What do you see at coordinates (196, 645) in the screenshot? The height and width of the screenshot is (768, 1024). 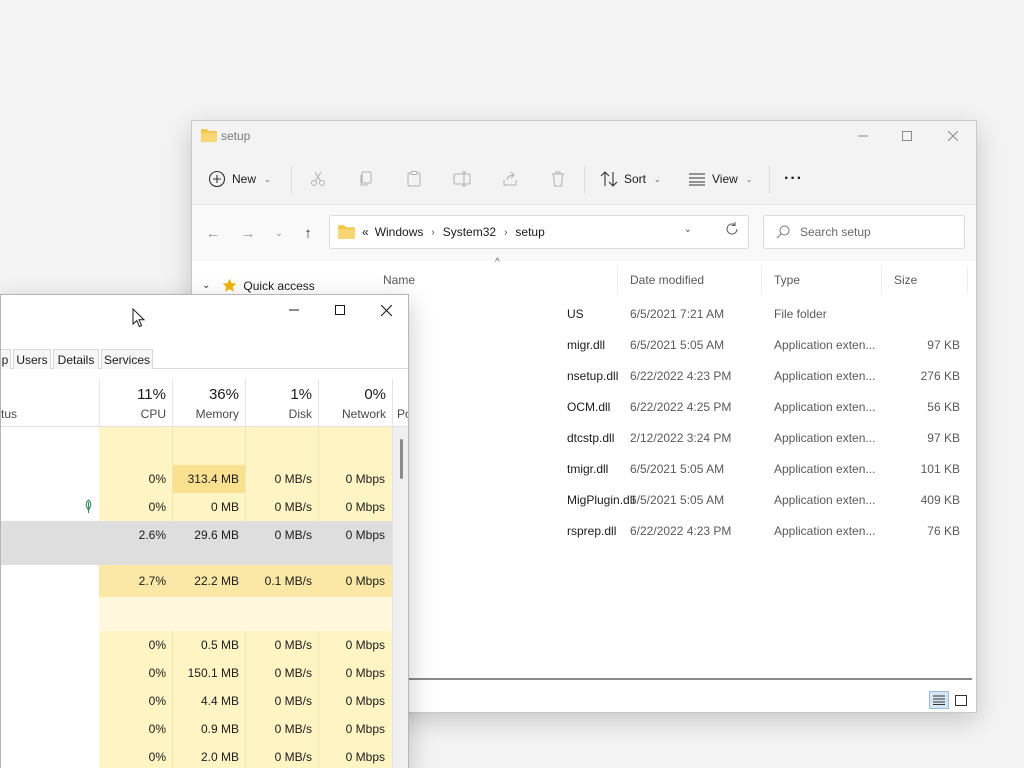 I see `process-row: 0% 0.5 MB 0 MB/s 0 Mbps` at bounding box center [196, 645].